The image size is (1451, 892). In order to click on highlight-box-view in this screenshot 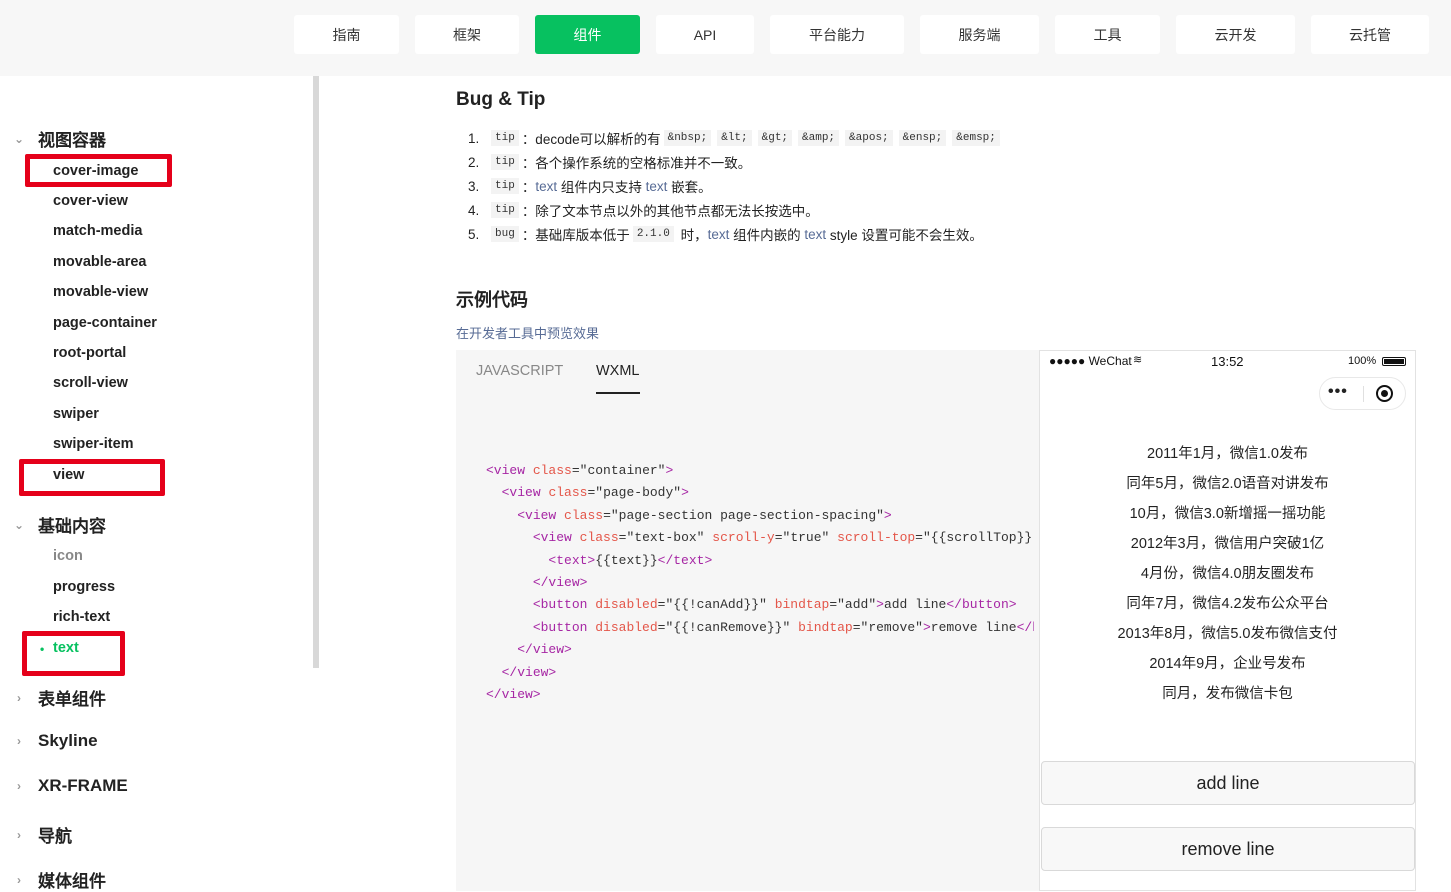, I will do `click(92, 477)`.